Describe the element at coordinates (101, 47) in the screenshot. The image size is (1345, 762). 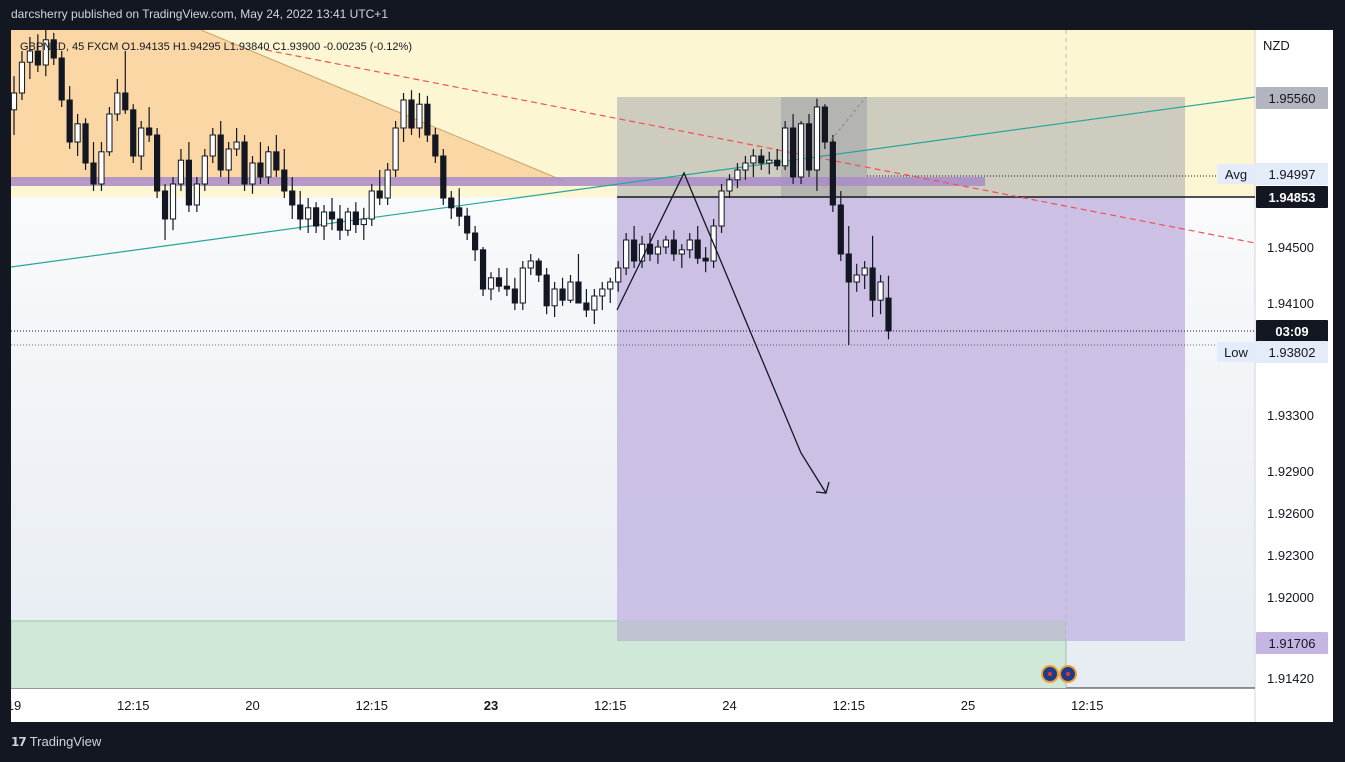
I see `ohlc-value: FXCM` at that location.